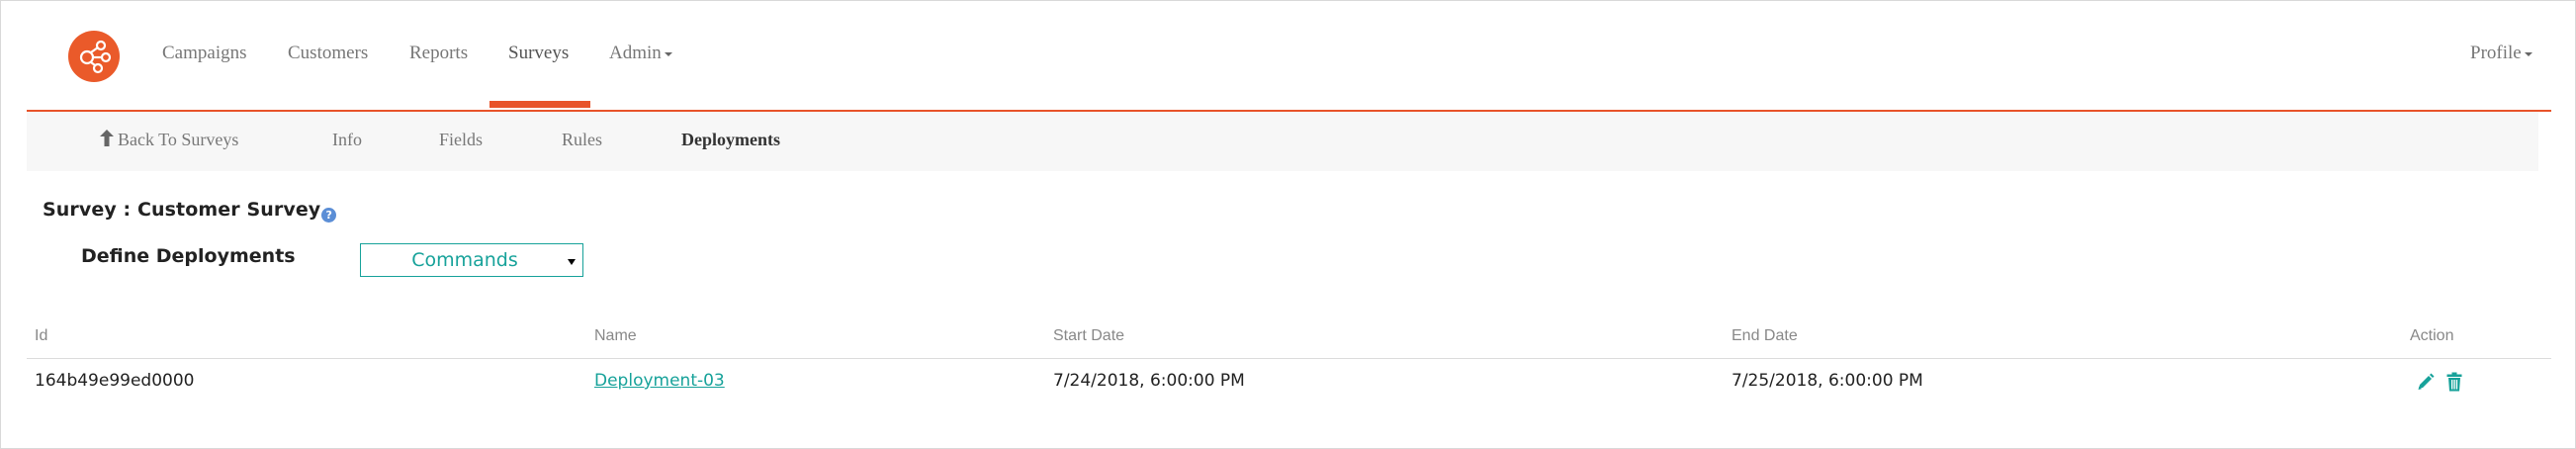 Image resolution: width=2576 pixels, height=449 pixels. Describe the element at coordinates (41, 335) in the screenshot. I see `column-header-id: Id` at that location.